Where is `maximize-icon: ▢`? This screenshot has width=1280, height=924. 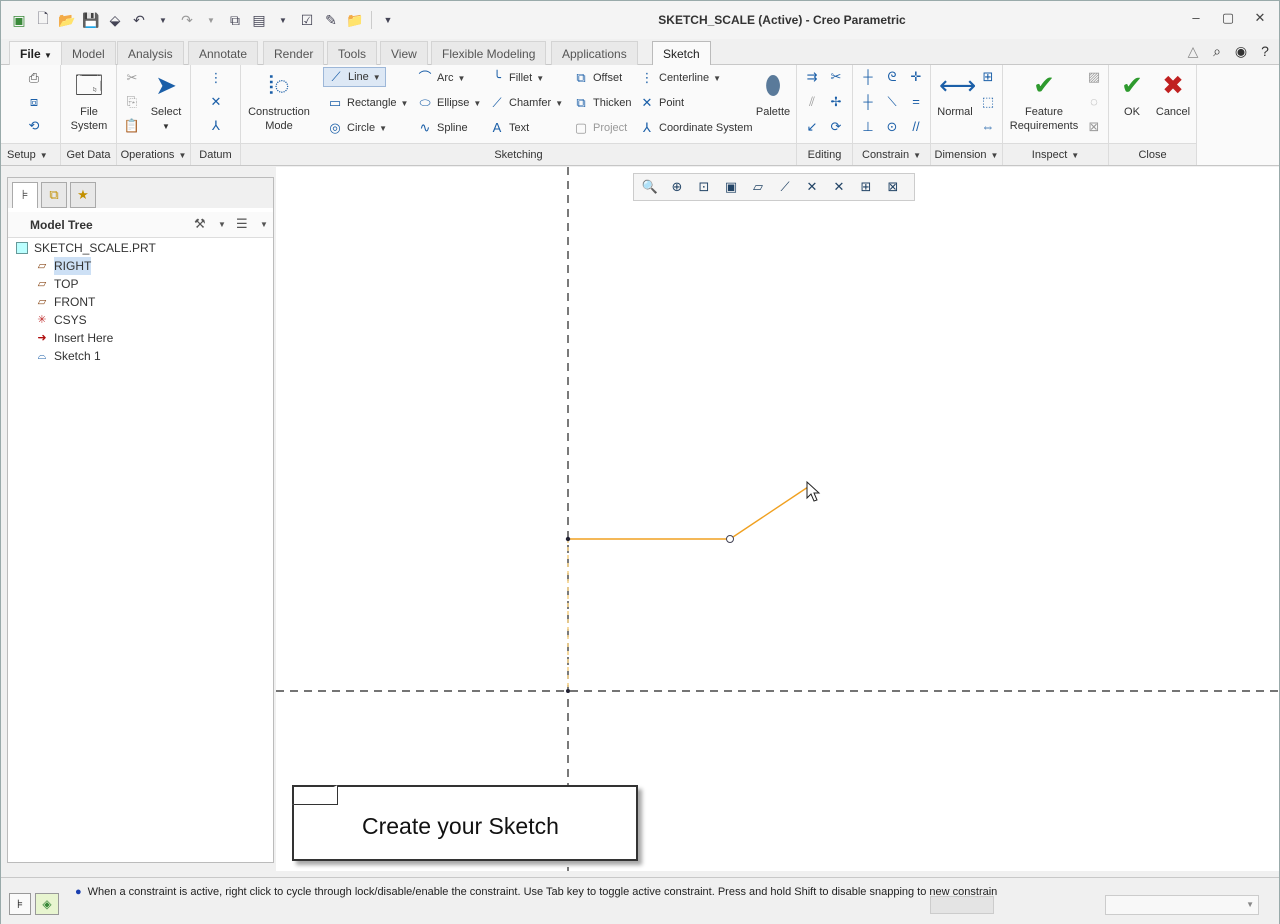 maximize-icon: ▢ is located at coordinates (1228, 18).